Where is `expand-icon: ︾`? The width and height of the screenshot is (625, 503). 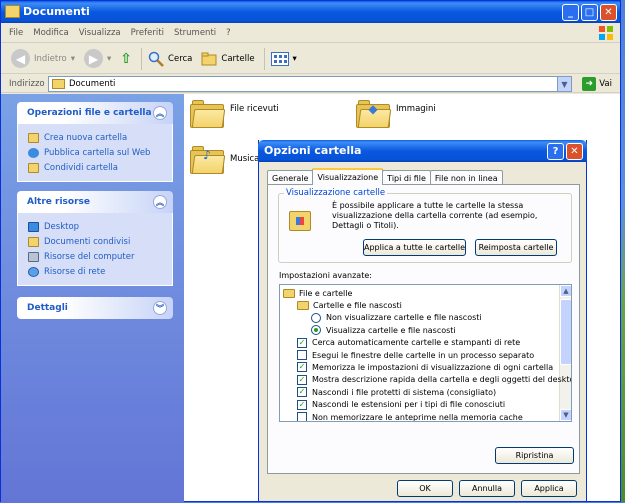 expand-icon: ︾ is located at coordinates (160, 308).